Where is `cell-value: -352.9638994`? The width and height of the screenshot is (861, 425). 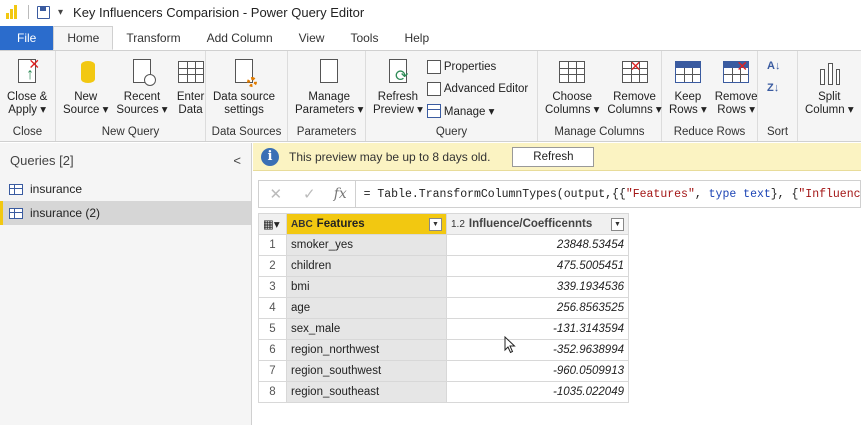
cell-value: -352.9638994 is located at coordinates (537, 350).